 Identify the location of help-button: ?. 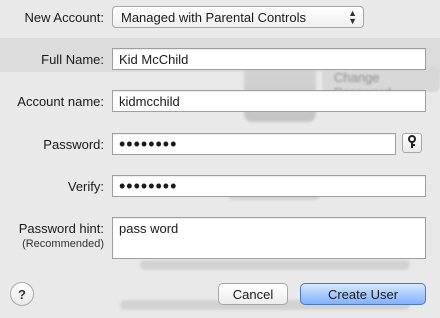
(22, 294).